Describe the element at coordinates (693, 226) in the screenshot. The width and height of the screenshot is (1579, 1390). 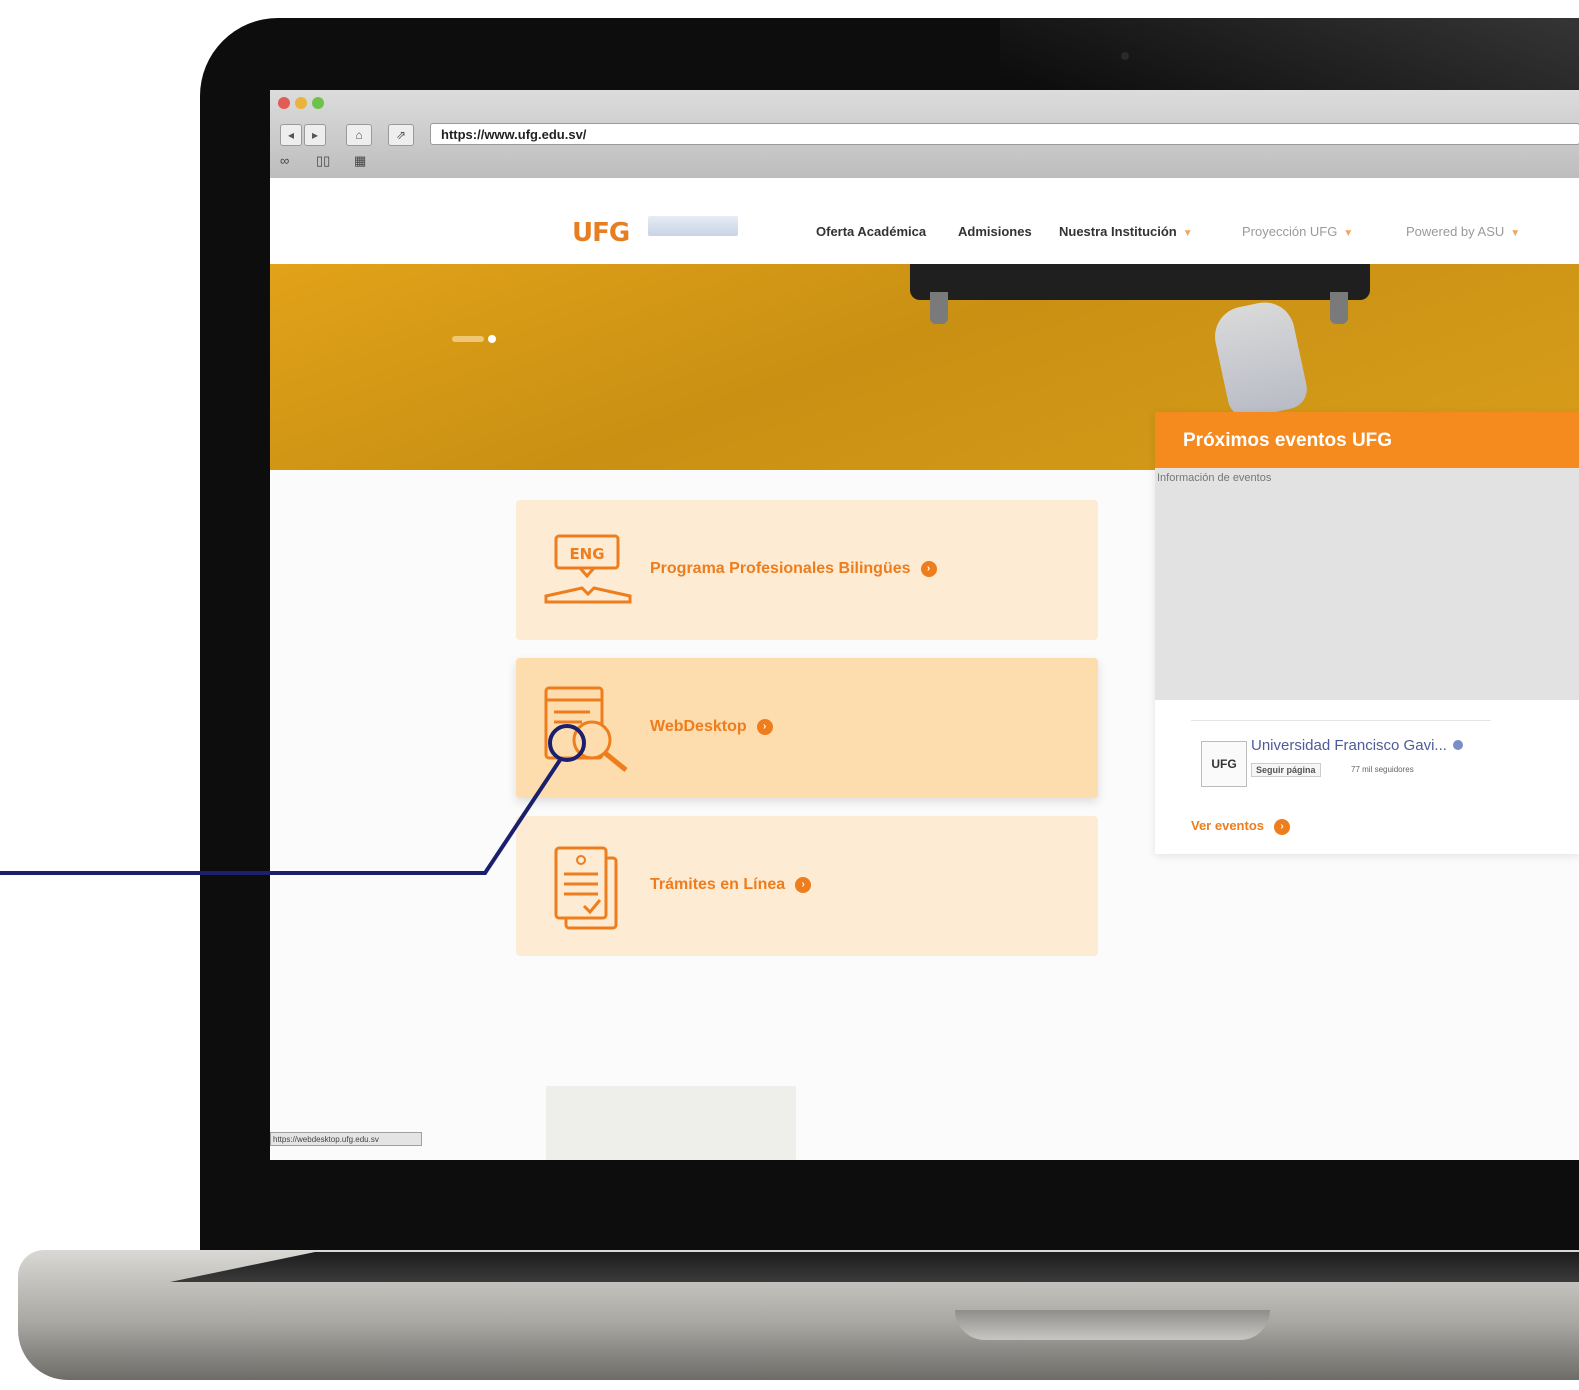
I see `logo-subtitle-graphic` at that location.